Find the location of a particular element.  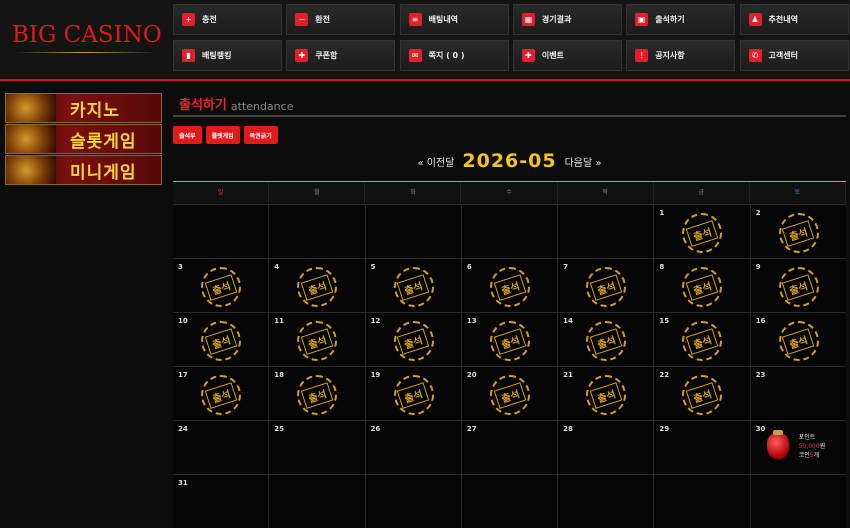

calendar-day-cell: 11 출석 is located at coordinates (317, 339).